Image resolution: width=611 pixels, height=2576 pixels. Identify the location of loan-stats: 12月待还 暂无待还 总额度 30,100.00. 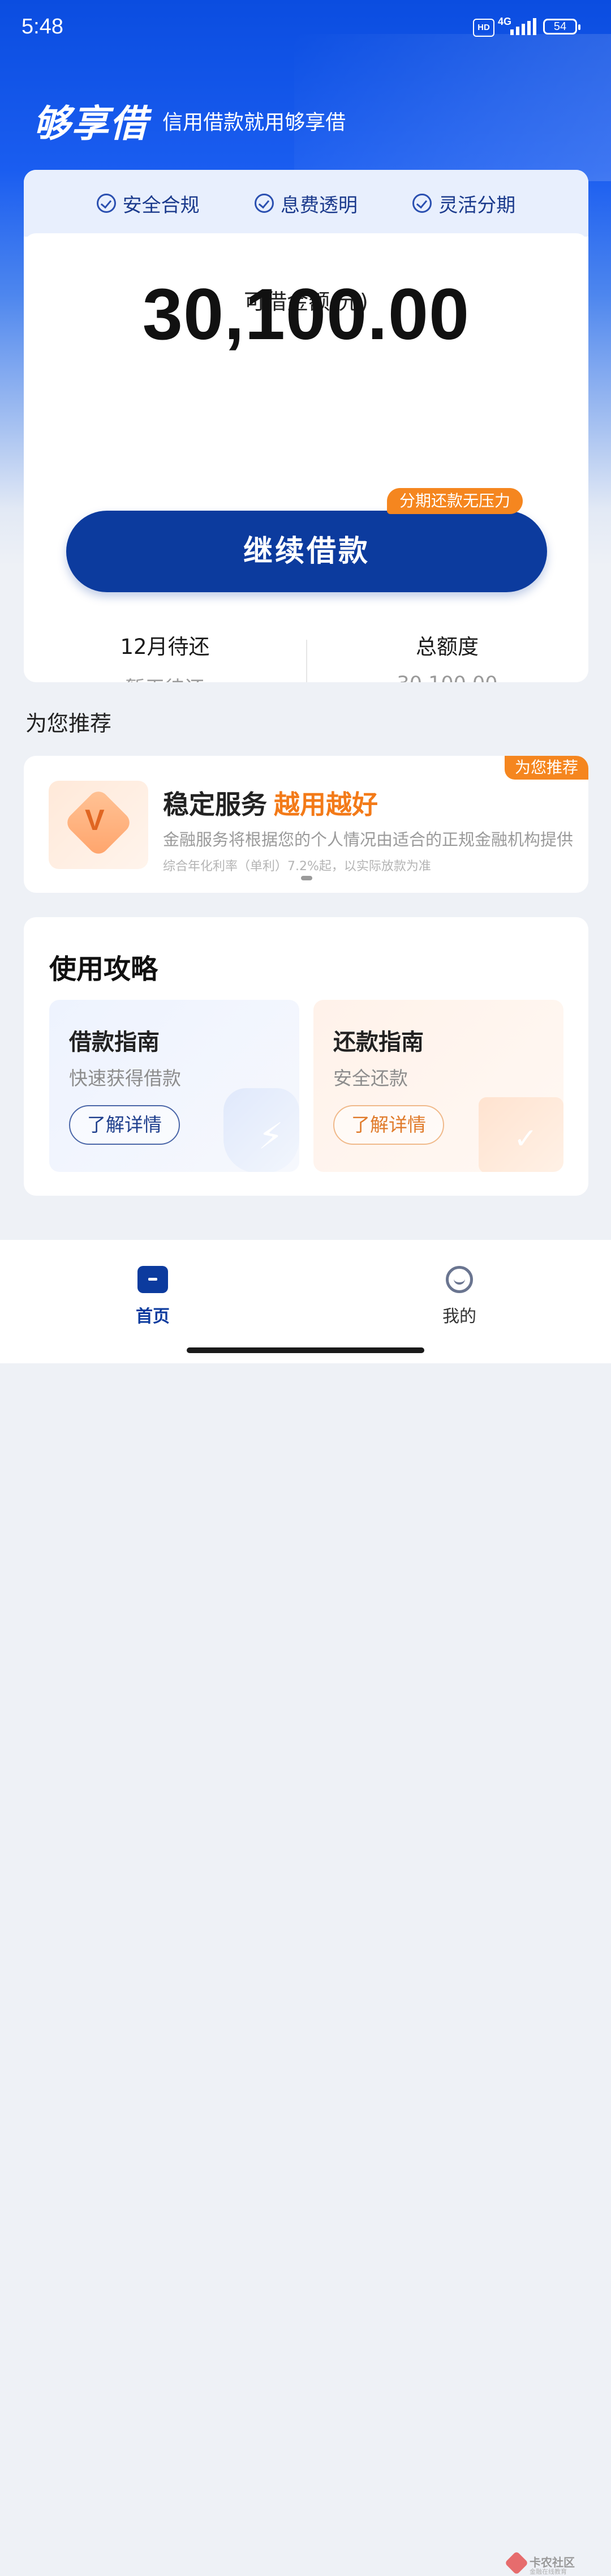
(306, 656).